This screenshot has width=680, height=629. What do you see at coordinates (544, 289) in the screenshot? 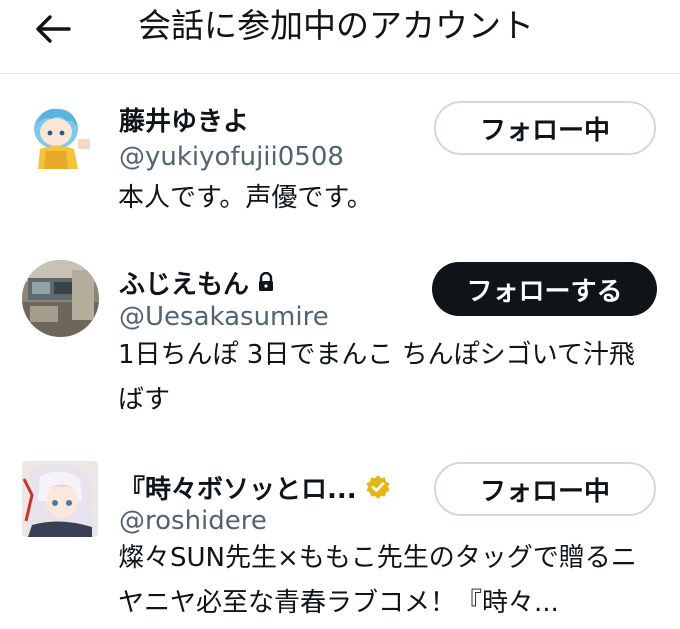
I see `follow-button: フォローする` at bounding box center [544, 289].